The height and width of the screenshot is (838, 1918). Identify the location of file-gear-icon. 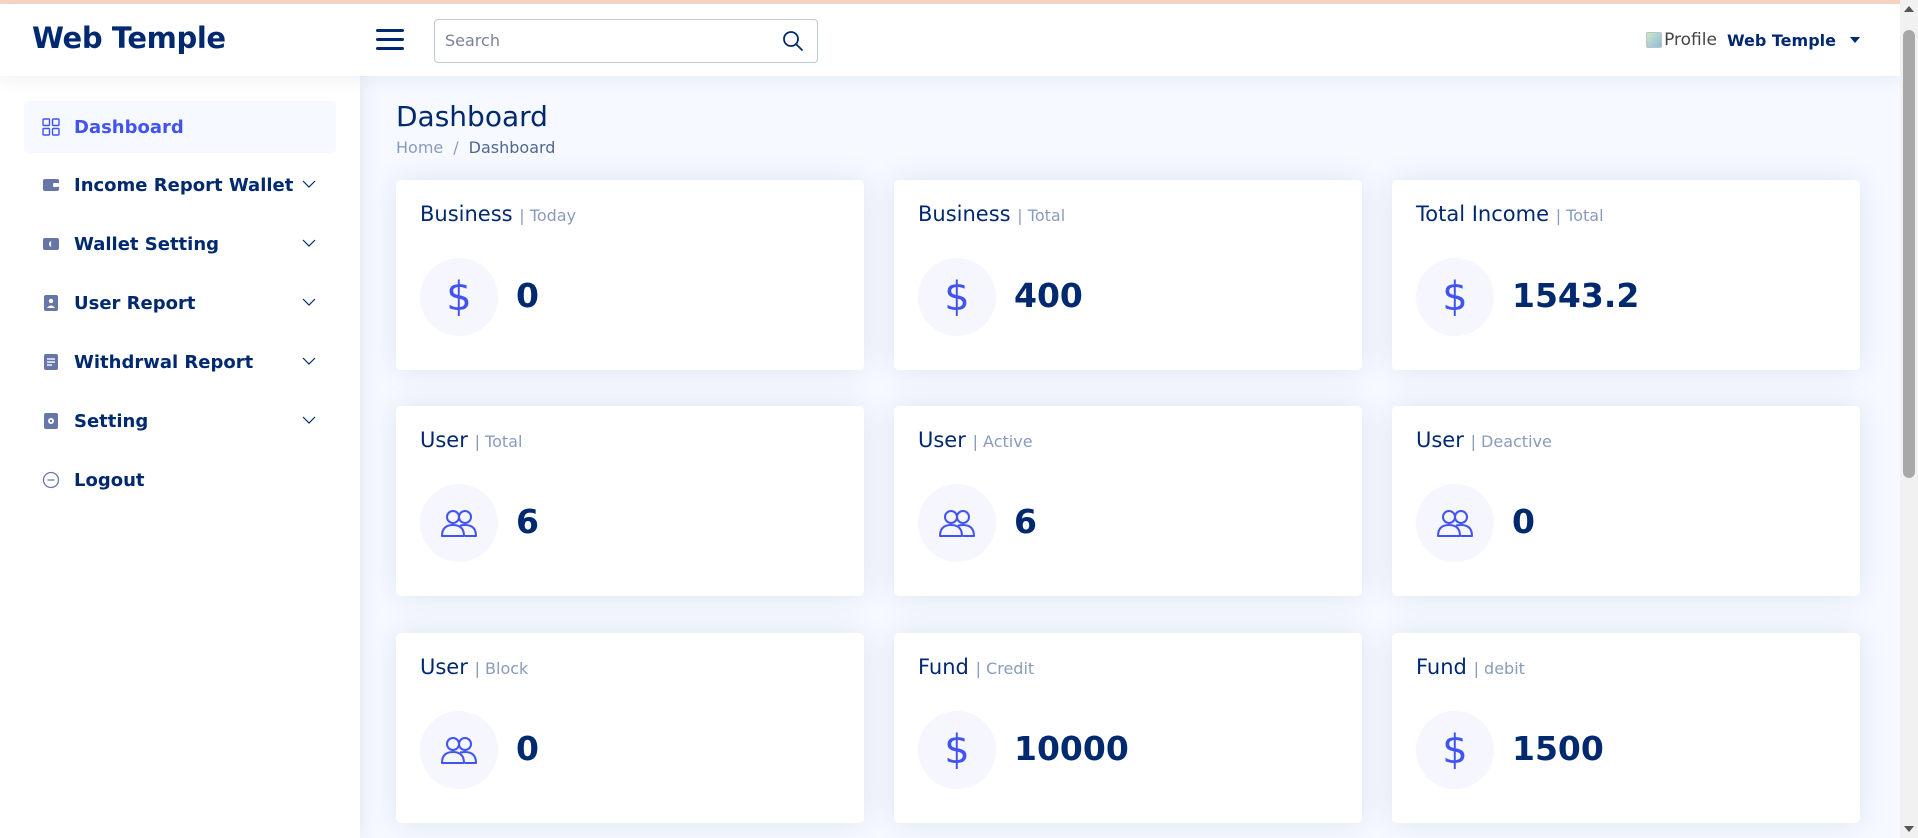
(51, 421).